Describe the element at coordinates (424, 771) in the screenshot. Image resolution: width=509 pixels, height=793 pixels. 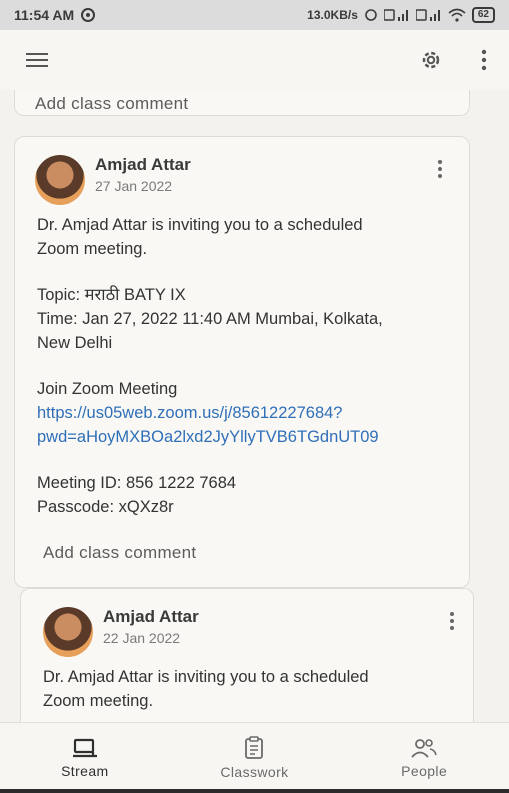
I see `nav-label: People` at that location.